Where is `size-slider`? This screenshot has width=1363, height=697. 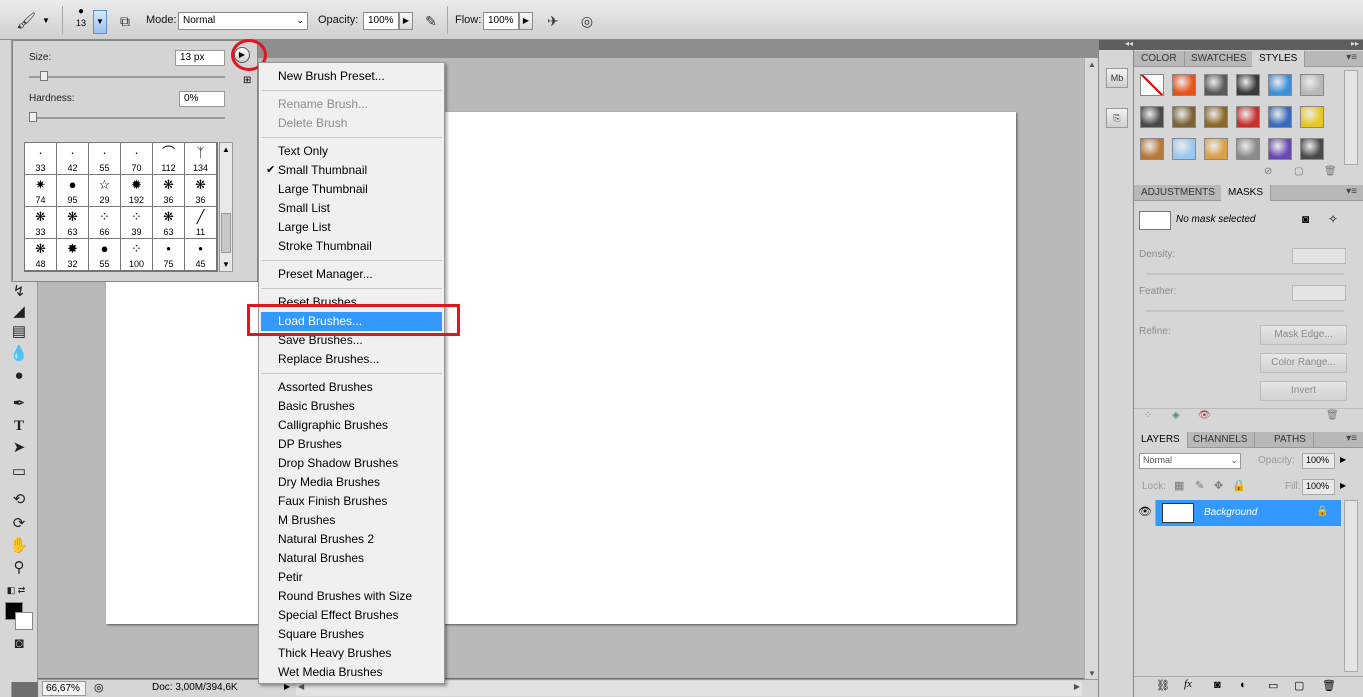
size-slider is located at coordinates (127, 77).